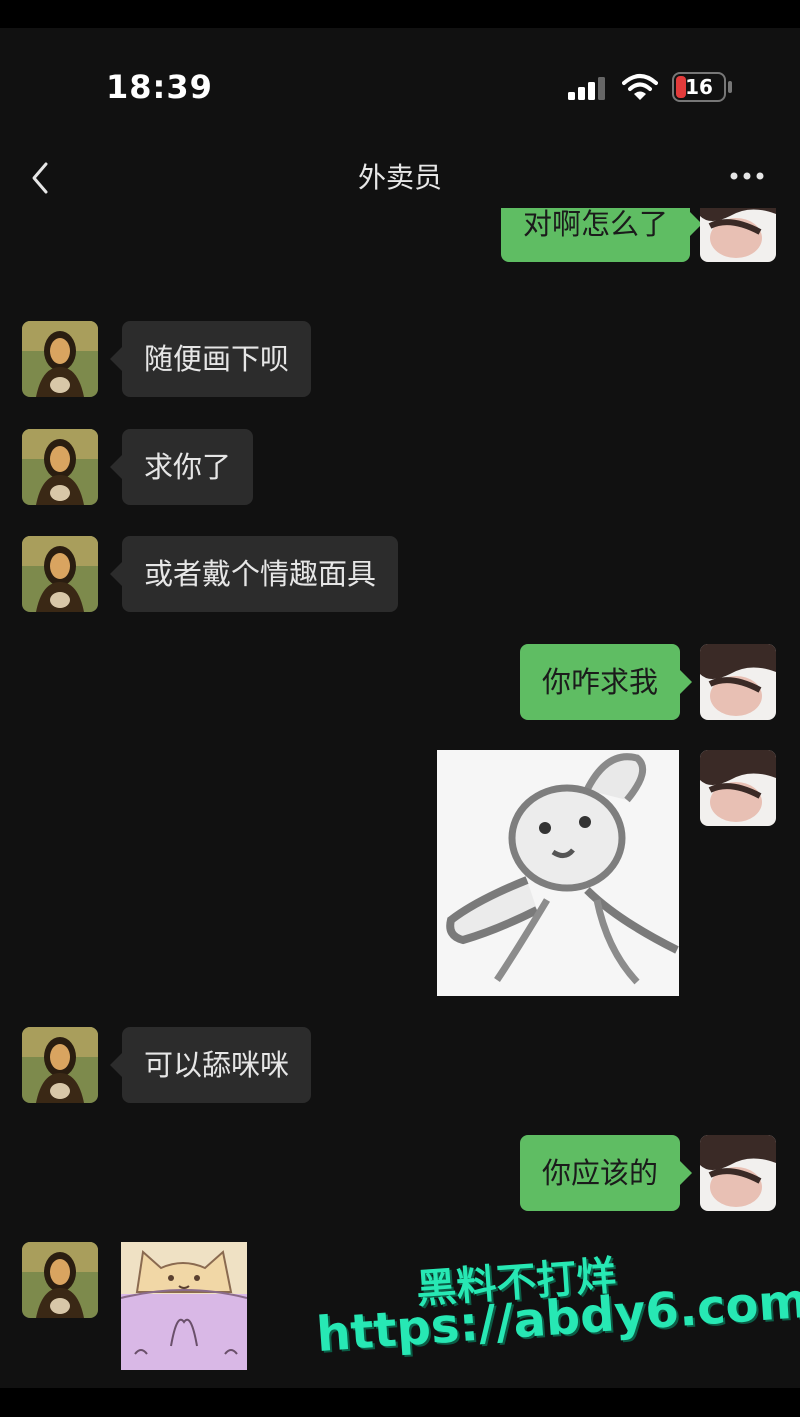 Image resolution: width=800 pixels, height=1417 pixels. I want to click on cat-sticker, so click(184, 1306).